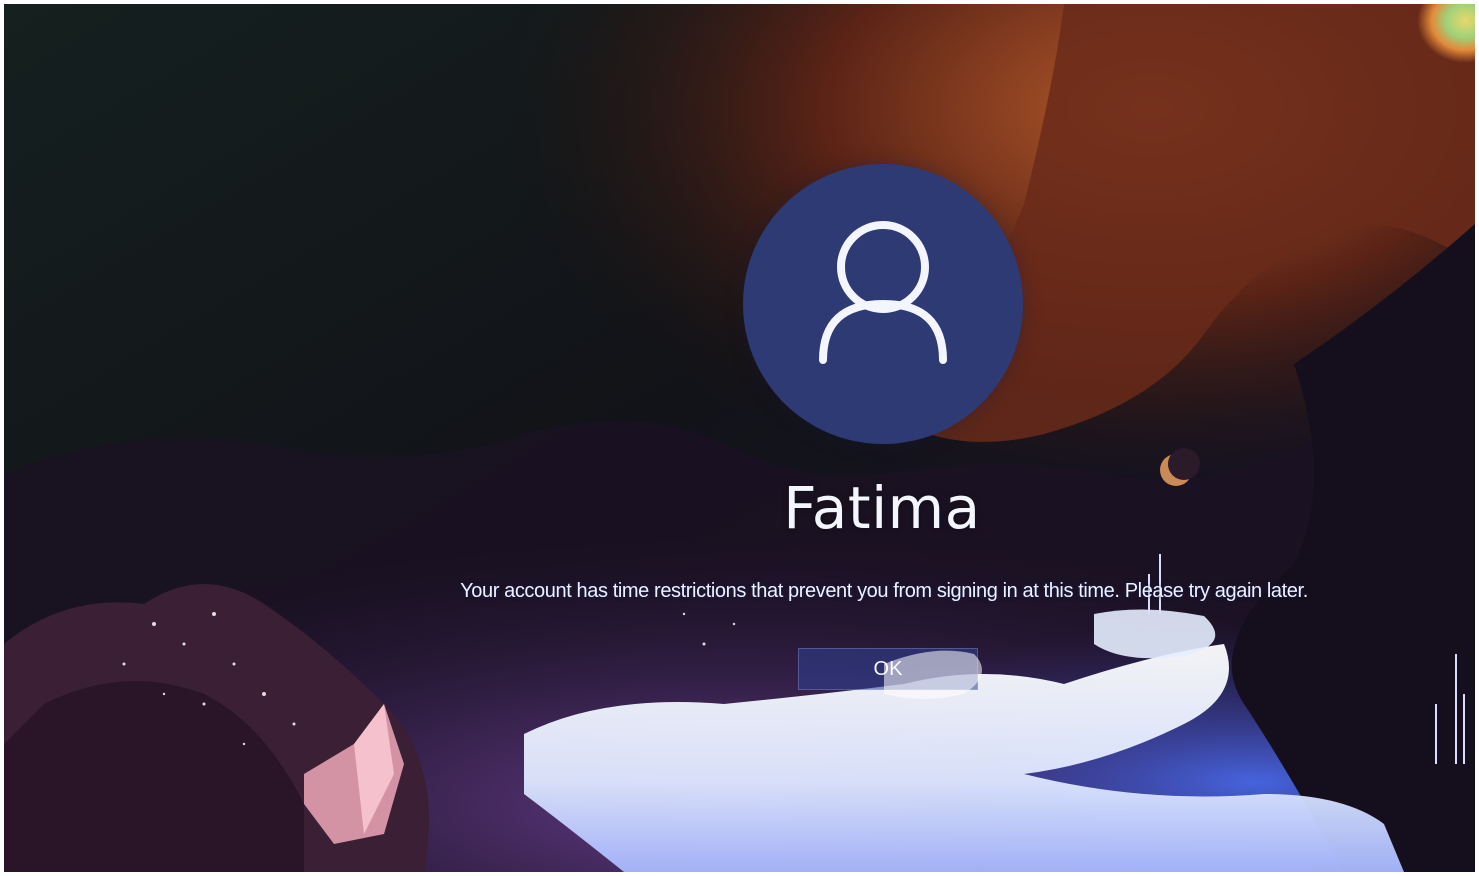 This screenshot has height=876, width=1479. I want to click on person-outline-icon, so click(883, 292).